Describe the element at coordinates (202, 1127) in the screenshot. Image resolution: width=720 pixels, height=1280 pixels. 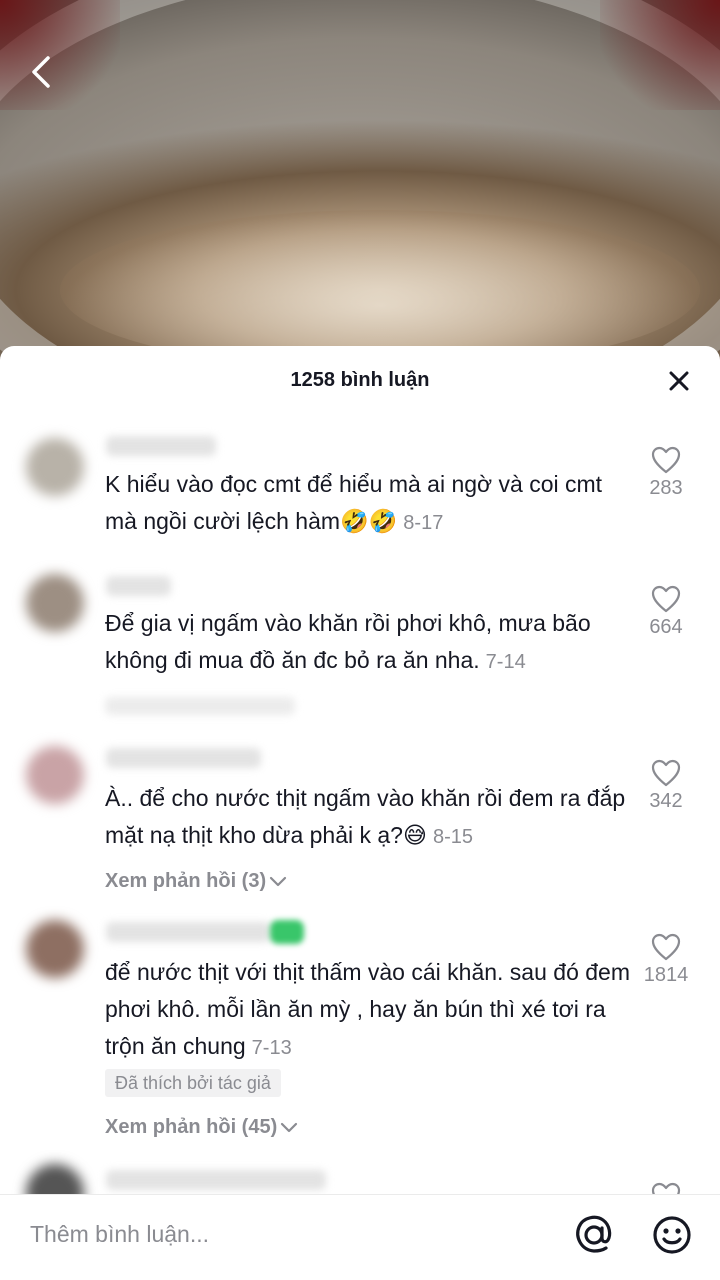
I see `view-replies-button: Xem phản hồi (45)` at that location.